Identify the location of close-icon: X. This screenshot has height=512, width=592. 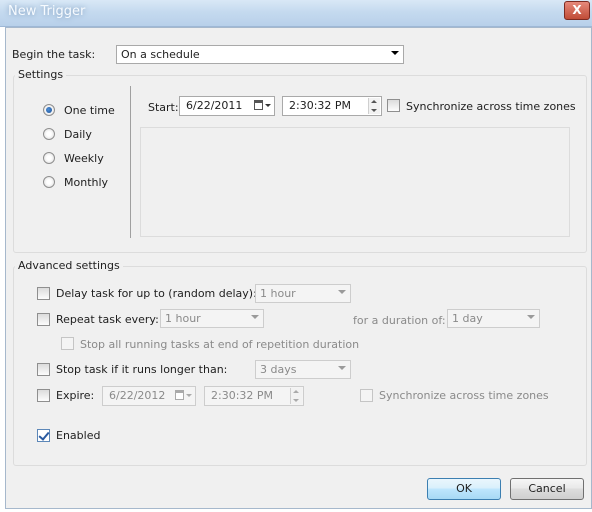
(577, 10).